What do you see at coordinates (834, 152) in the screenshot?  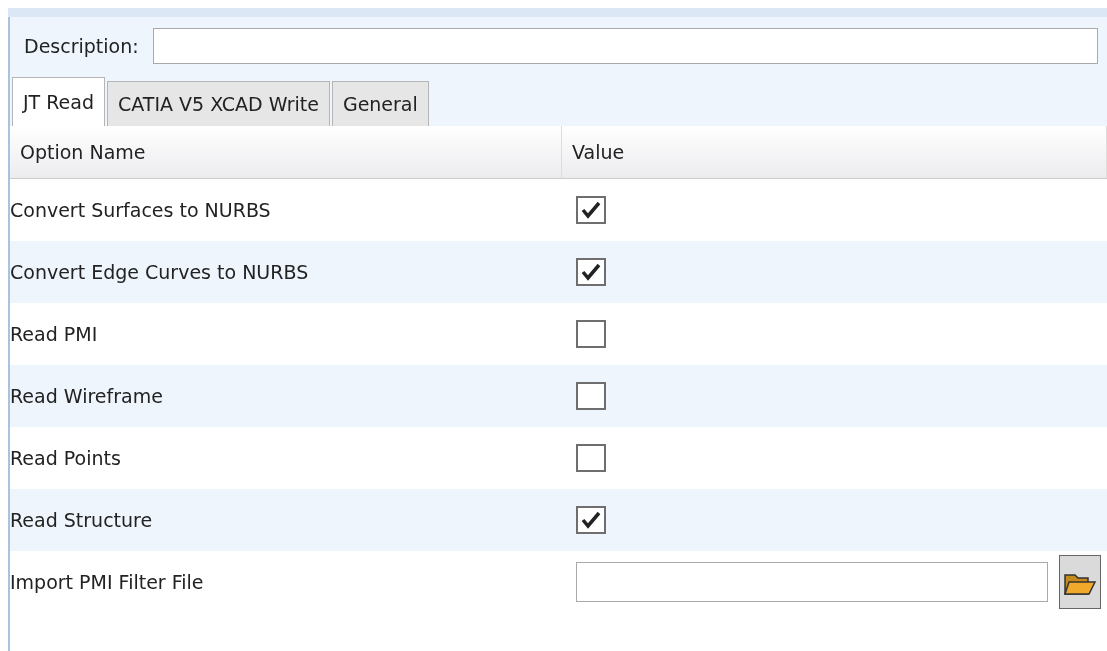 I see `column-header: Value` at bounding box center [834, 152].